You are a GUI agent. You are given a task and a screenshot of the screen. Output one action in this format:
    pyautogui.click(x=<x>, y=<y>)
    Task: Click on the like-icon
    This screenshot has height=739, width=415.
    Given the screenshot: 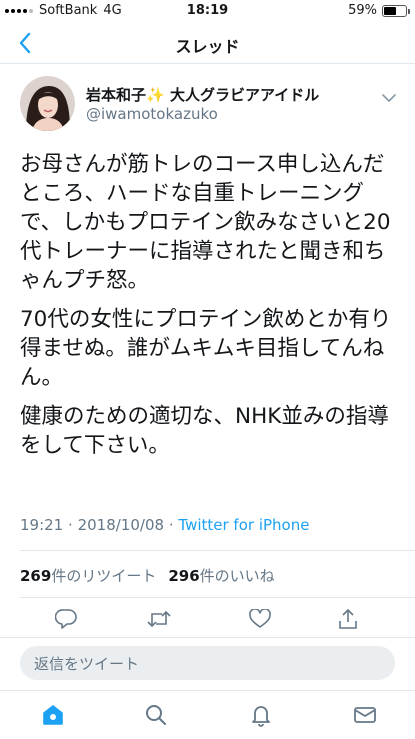 What is the action you would take?
    pyautogui.click(x=260, y=618)
    